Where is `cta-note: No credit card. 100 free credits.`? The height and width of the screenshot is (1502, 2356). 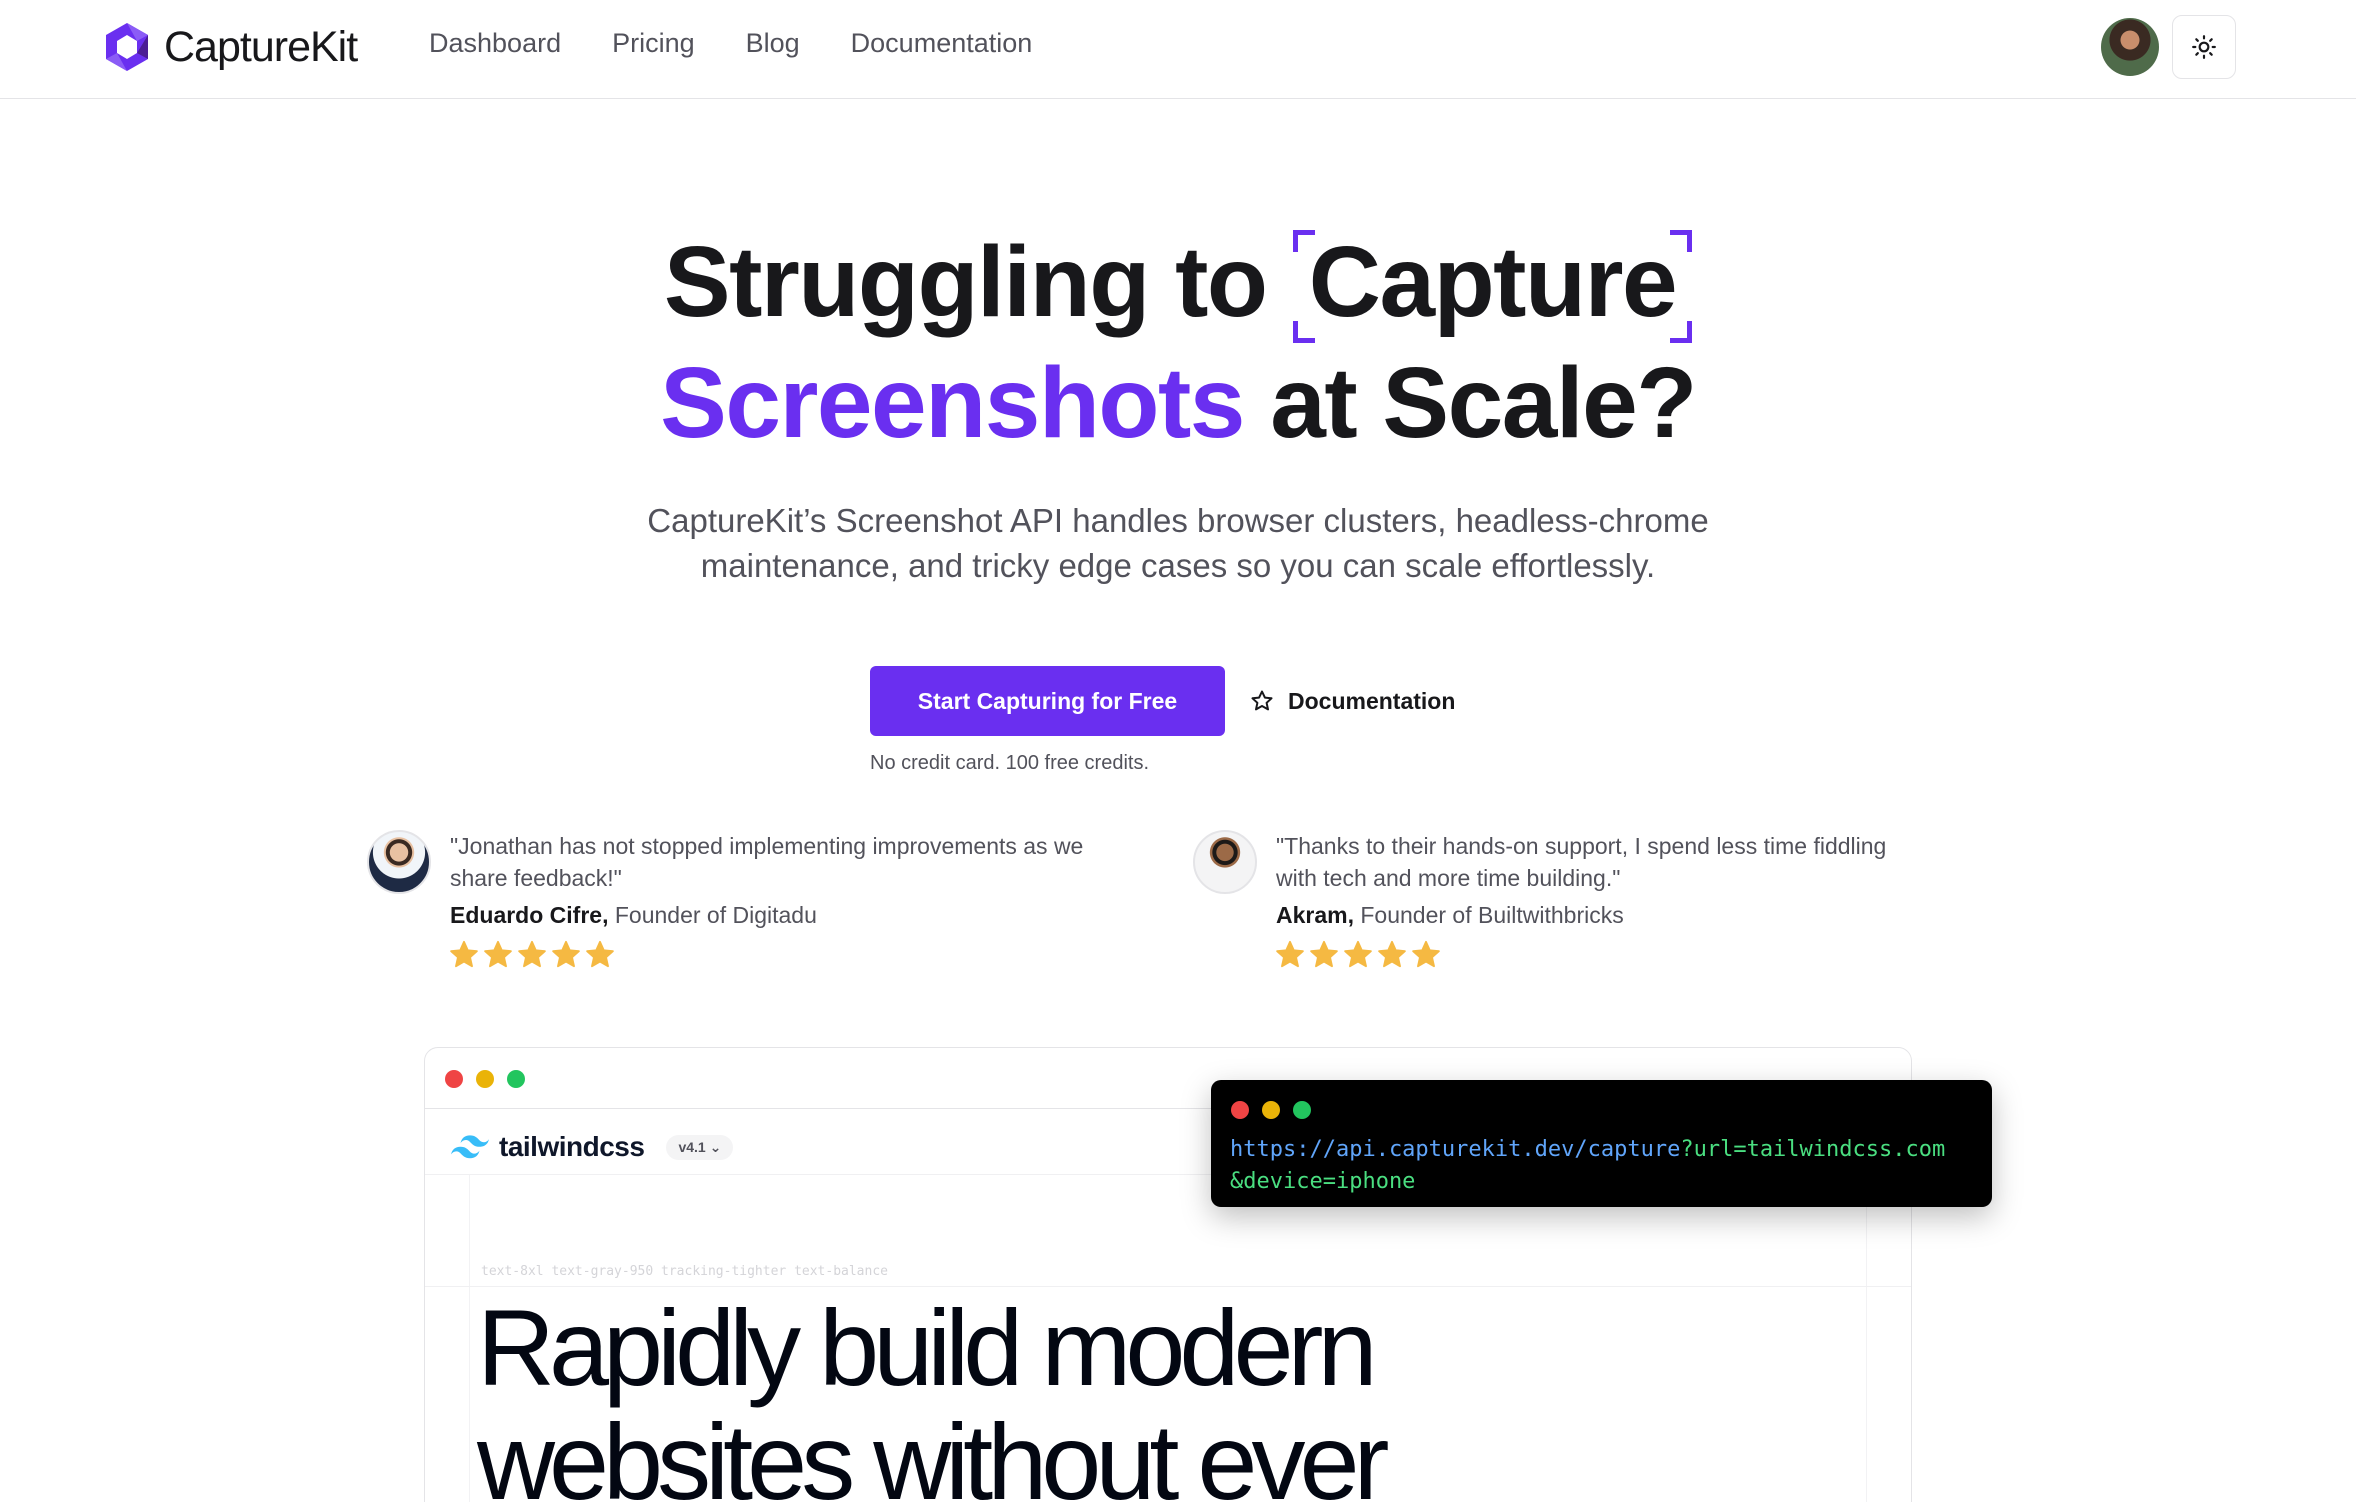 cta-note: No credit card. 100 free credits. is located at coordinates (1010, 763).